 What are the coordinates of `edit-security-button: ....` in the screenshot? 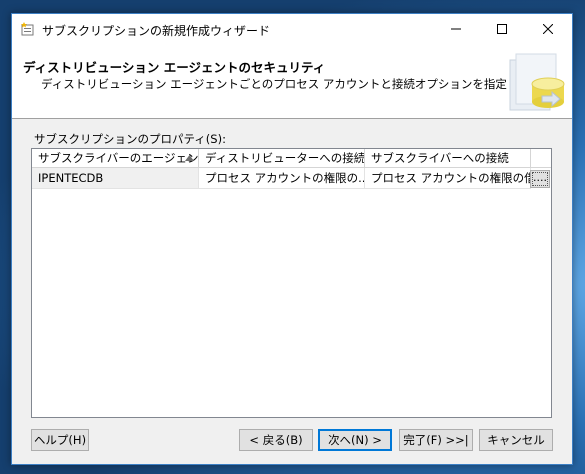 It's located at (540, 179).